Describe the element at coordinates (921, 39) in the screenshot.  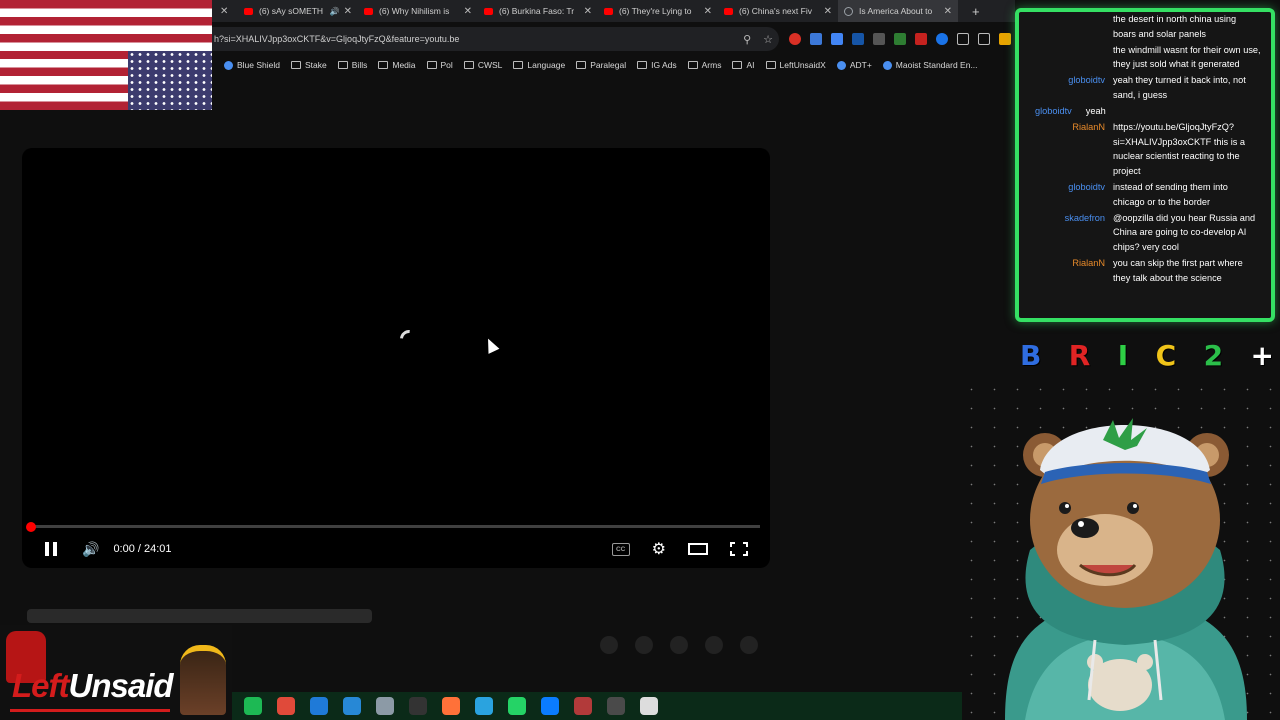
I see `adblock-icon` at that location.